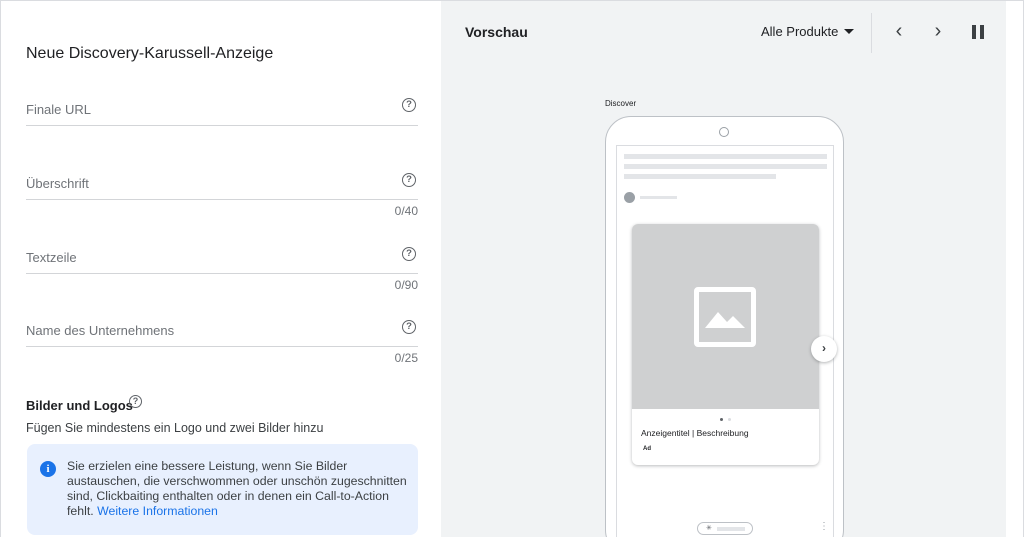 The width and height of the screenshot is (1024, 537). What do you see at coordinates (222, 115) in the screenshot?
I see `final-url-field: Finale URL ?` at bounding box center [222, 115].